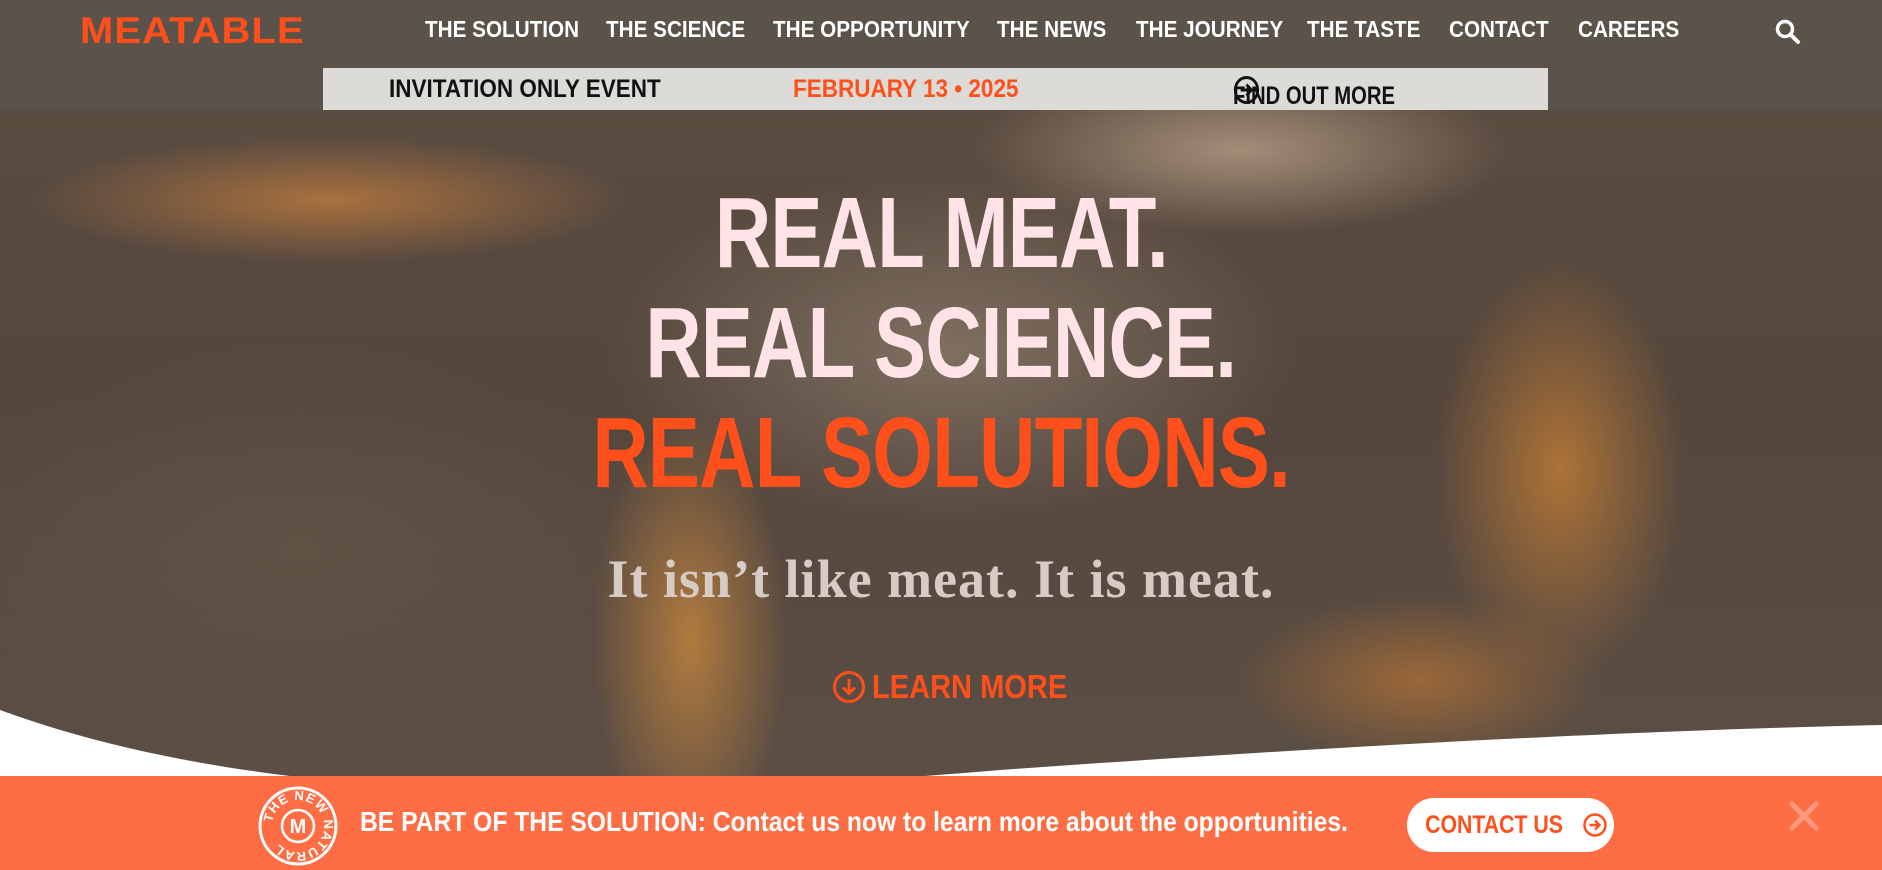 This screenshot has height=870, width=1882. I want to click on nav-item-the-journey: THE JOURNEY, so click(1209, 29).